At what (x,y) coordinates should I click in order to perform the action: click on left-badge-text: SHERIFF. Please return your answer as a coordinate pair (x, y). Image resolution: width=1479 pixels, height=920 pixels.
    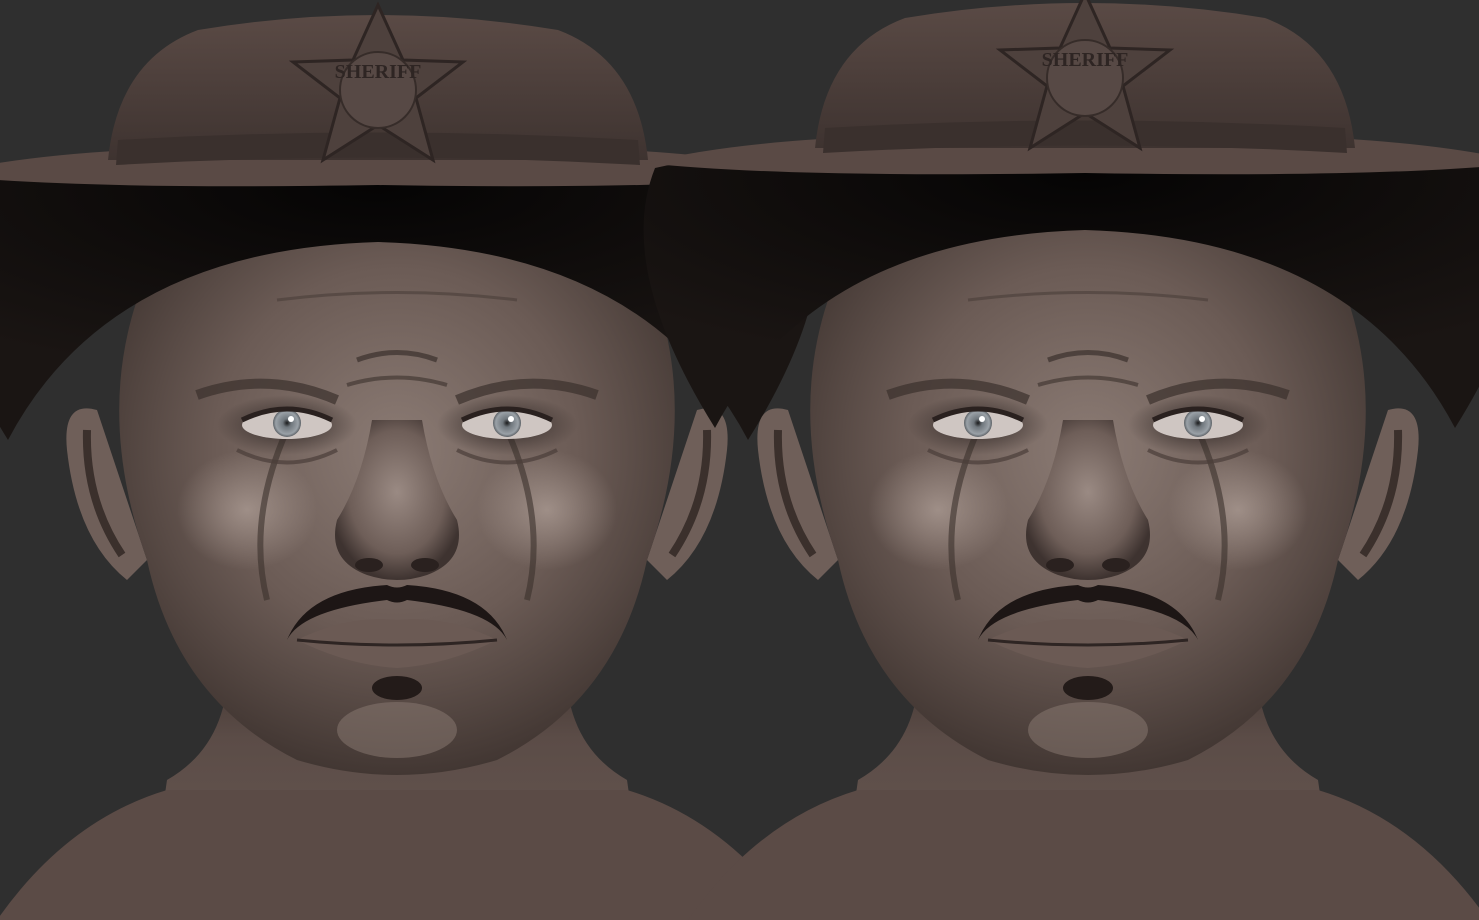
    Looking at the image, I should click on (378, 72).